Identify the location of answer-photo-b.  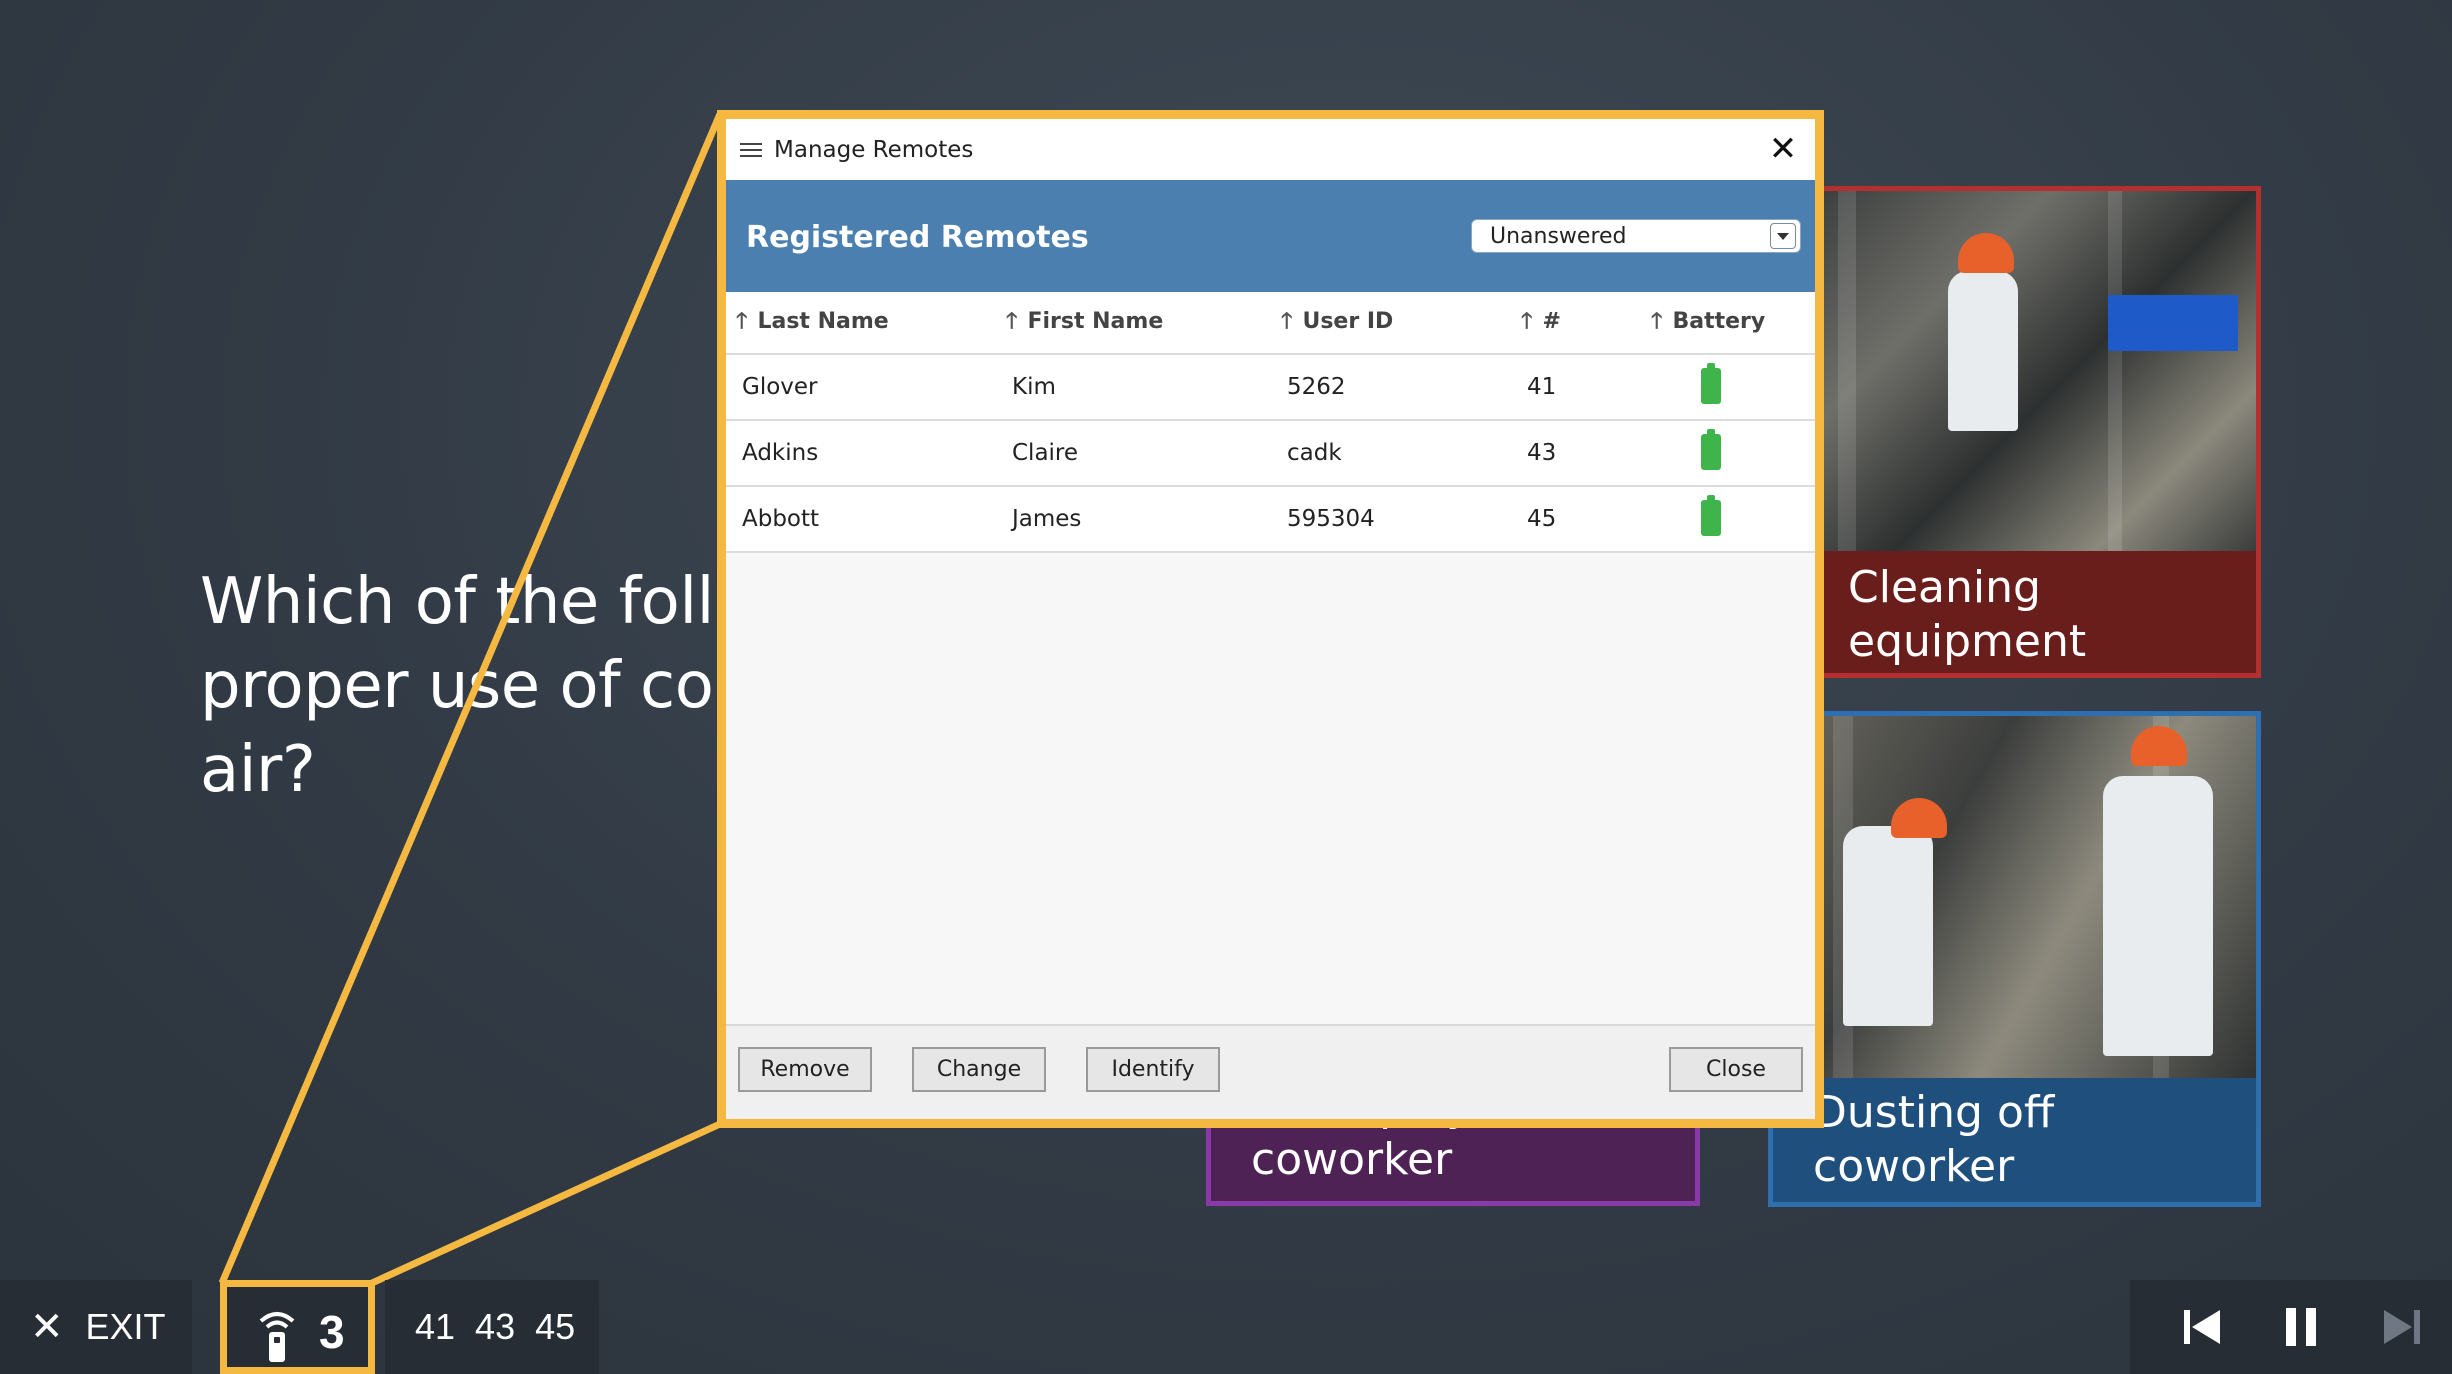
(2014, 897).